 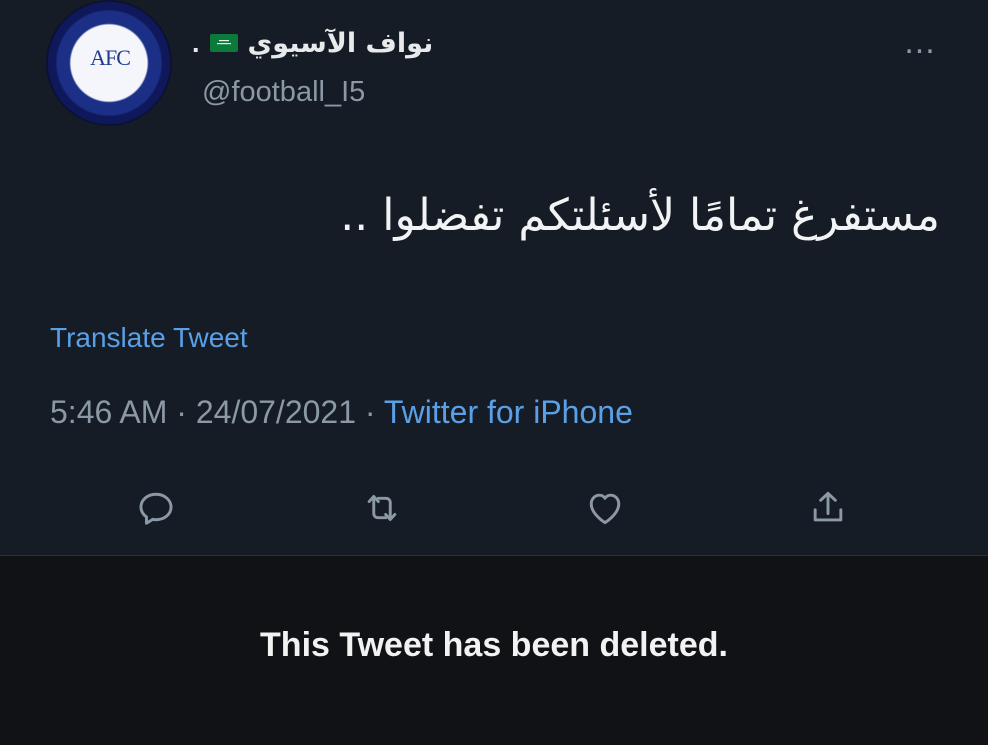 I want to click on share-button, so click(x=828, y=508).